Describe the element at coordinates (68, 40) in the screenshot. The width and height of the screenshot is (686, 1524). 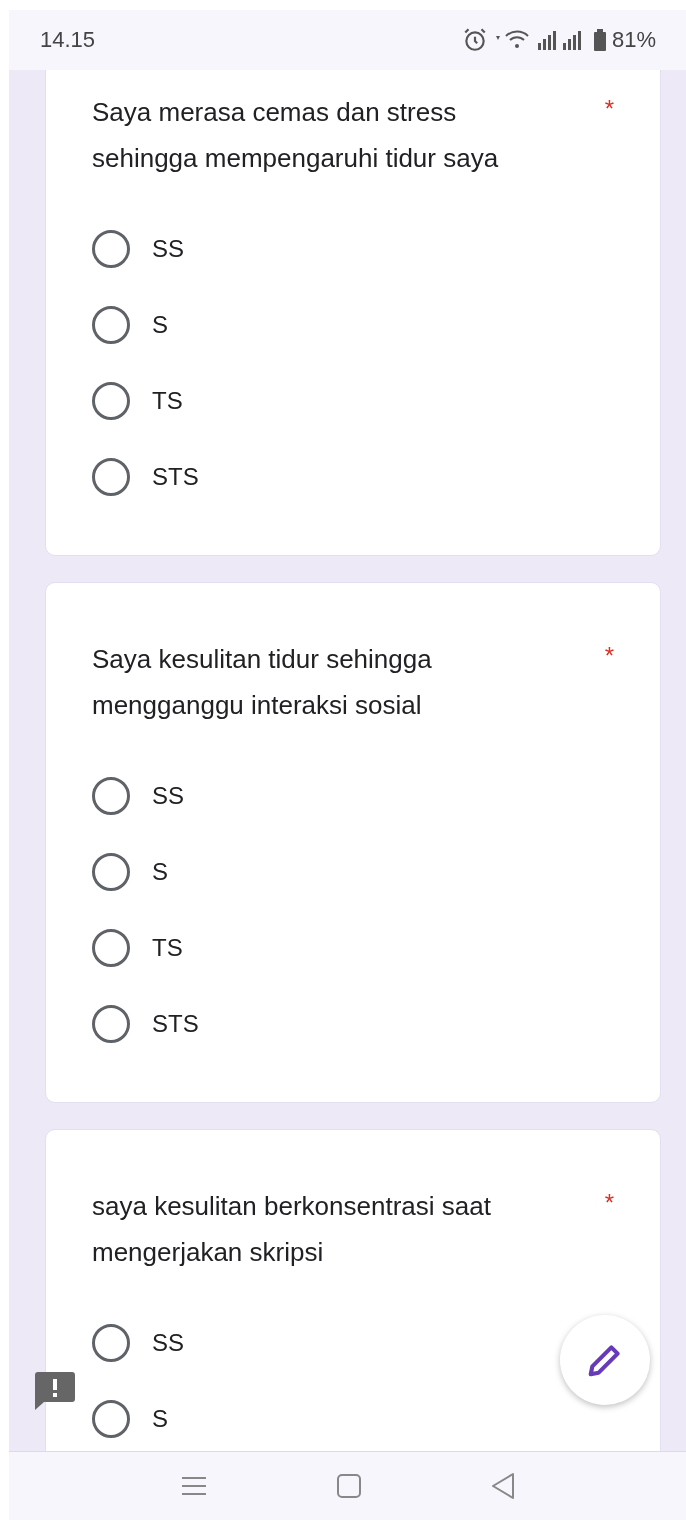
I see `status-time: 14.15` at that location.